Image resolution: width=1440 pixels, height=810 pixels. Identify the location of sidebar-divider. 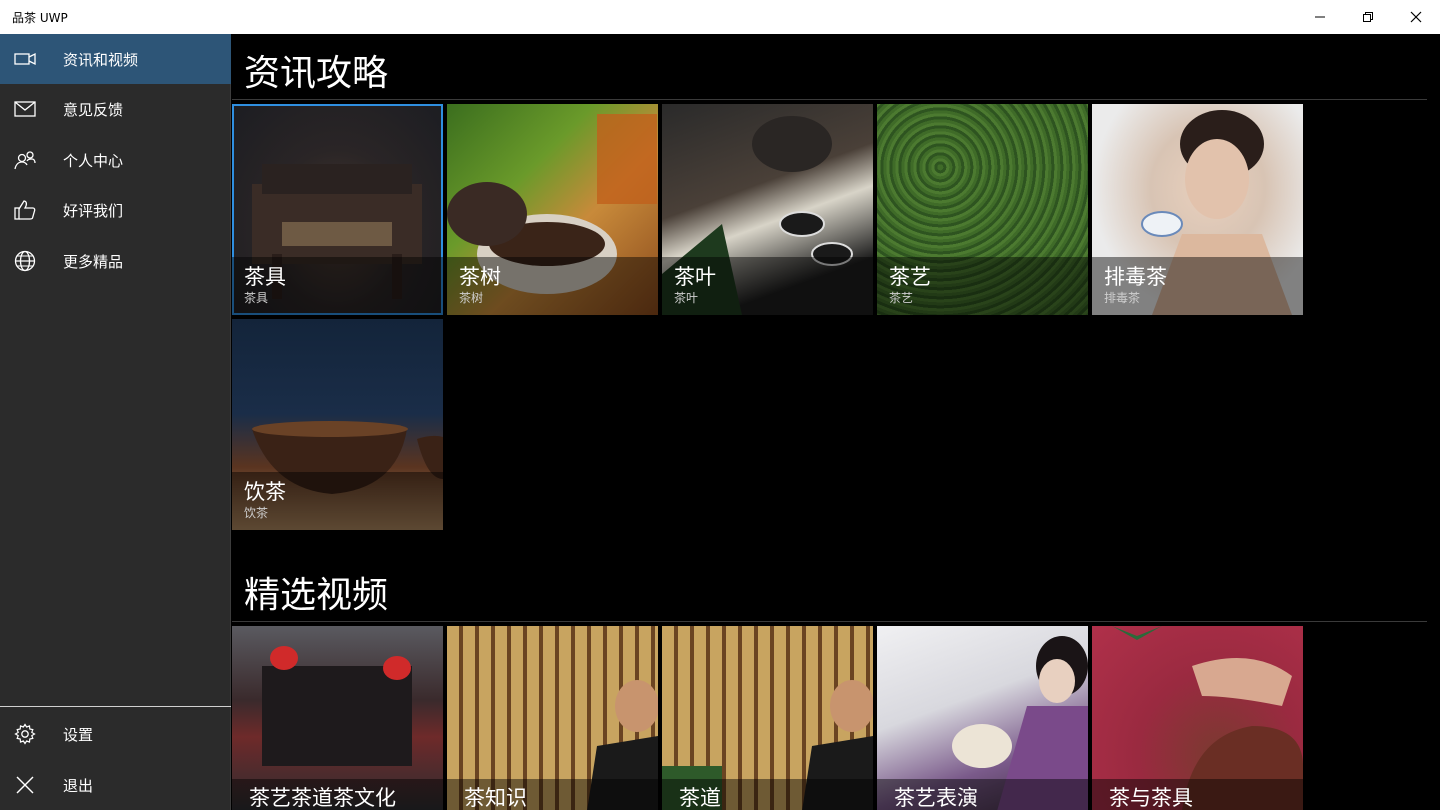
(115, 706).